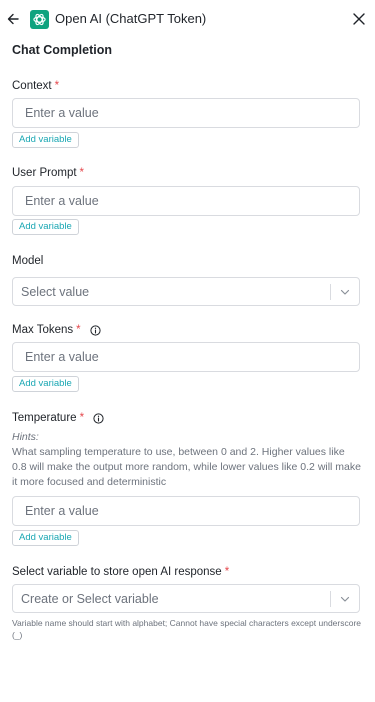 This screenshot has width=375, height=702. Describe the element at coordinates (44, 418) in the screenshot. I see `temperature-label-text: Temperature` at that location.